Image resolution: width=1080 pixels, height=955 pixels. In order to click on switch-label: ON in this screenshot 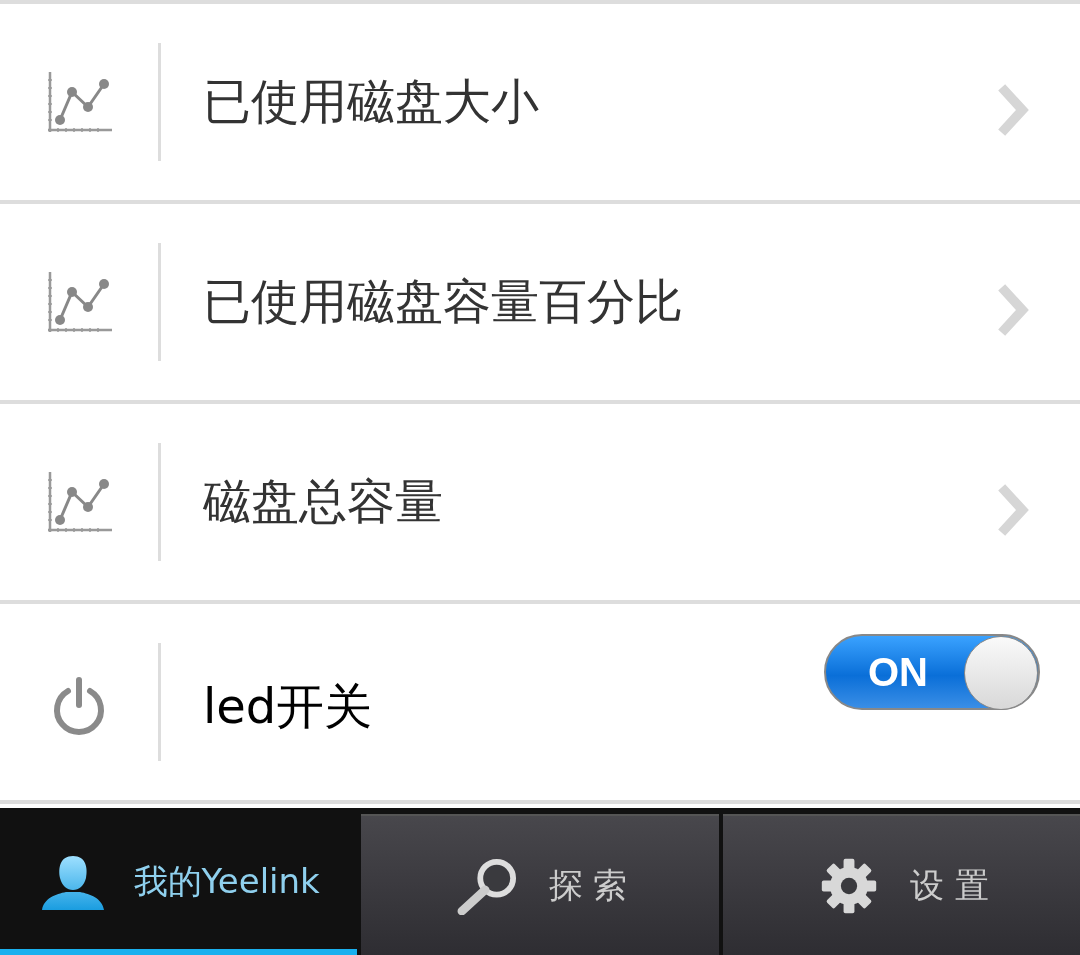, I will do `click(898, 672)`.